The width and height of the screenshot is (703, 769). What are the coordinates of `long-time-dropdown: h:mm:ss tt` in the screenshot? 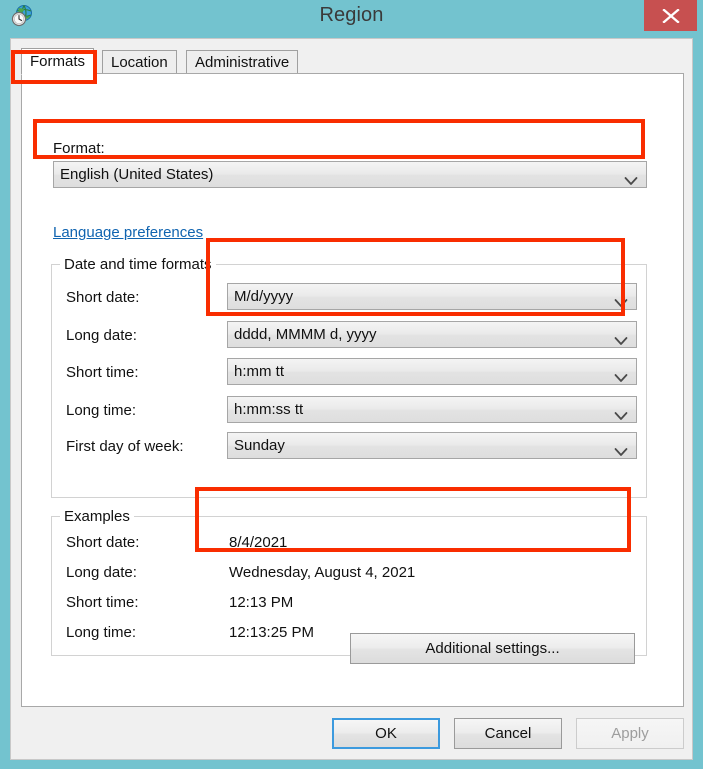 It's located at (432, 409).